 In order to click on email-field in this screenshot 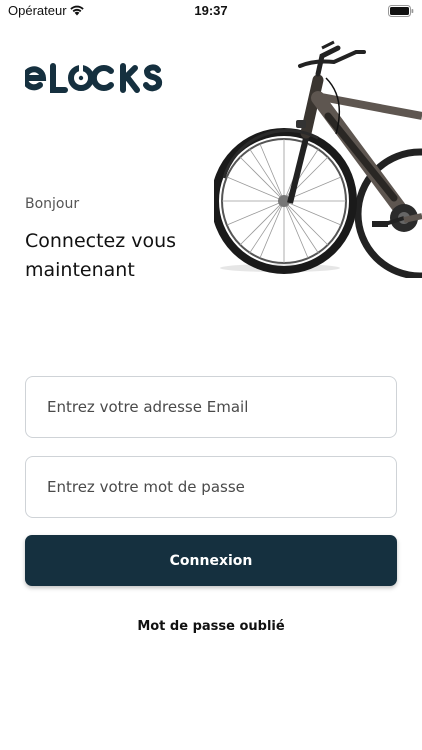, I will do `click(211, 407)`.